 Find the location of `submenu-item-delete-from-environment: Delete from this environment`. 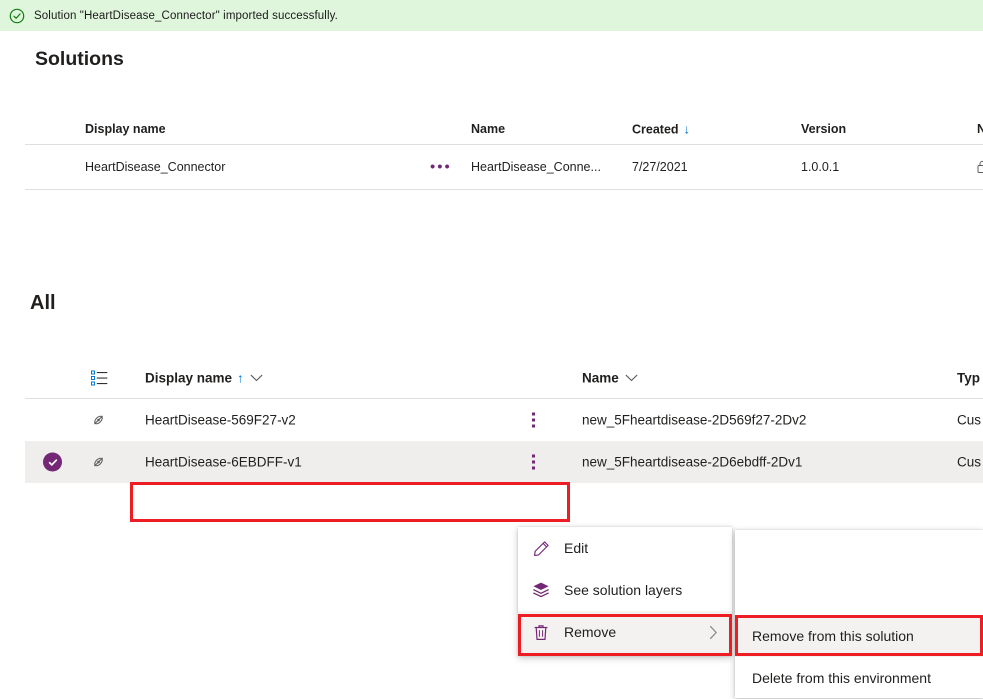

submenu-item-delete-from-environment: Delete from this environment is located at coordinates (859, 678).